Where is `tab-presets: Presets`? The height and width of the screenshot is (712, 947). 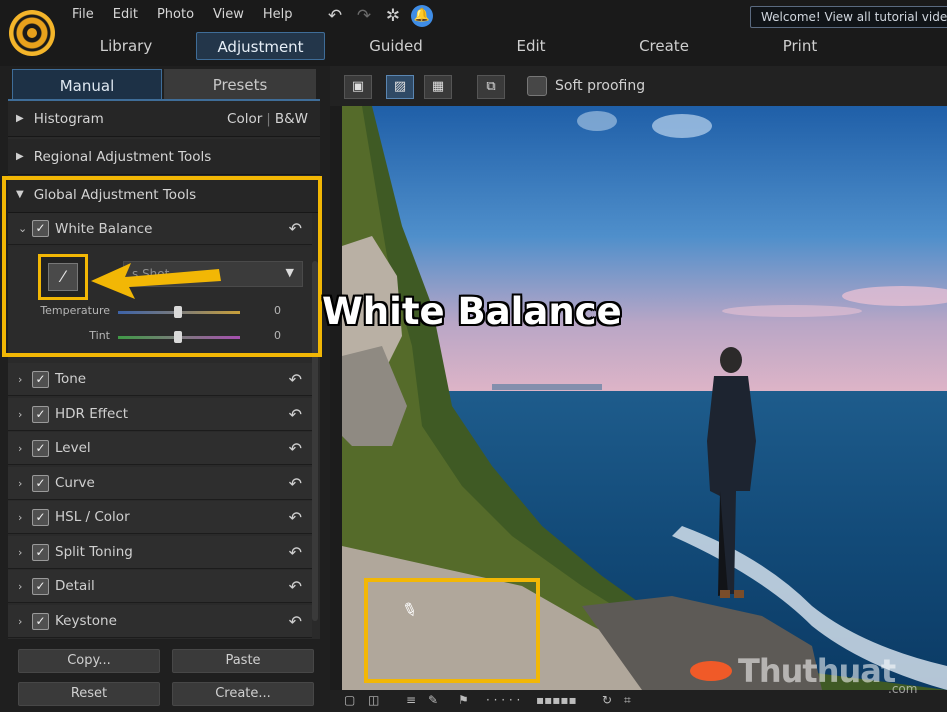 tab-presets: Presets is located at coordinates (240, 85).